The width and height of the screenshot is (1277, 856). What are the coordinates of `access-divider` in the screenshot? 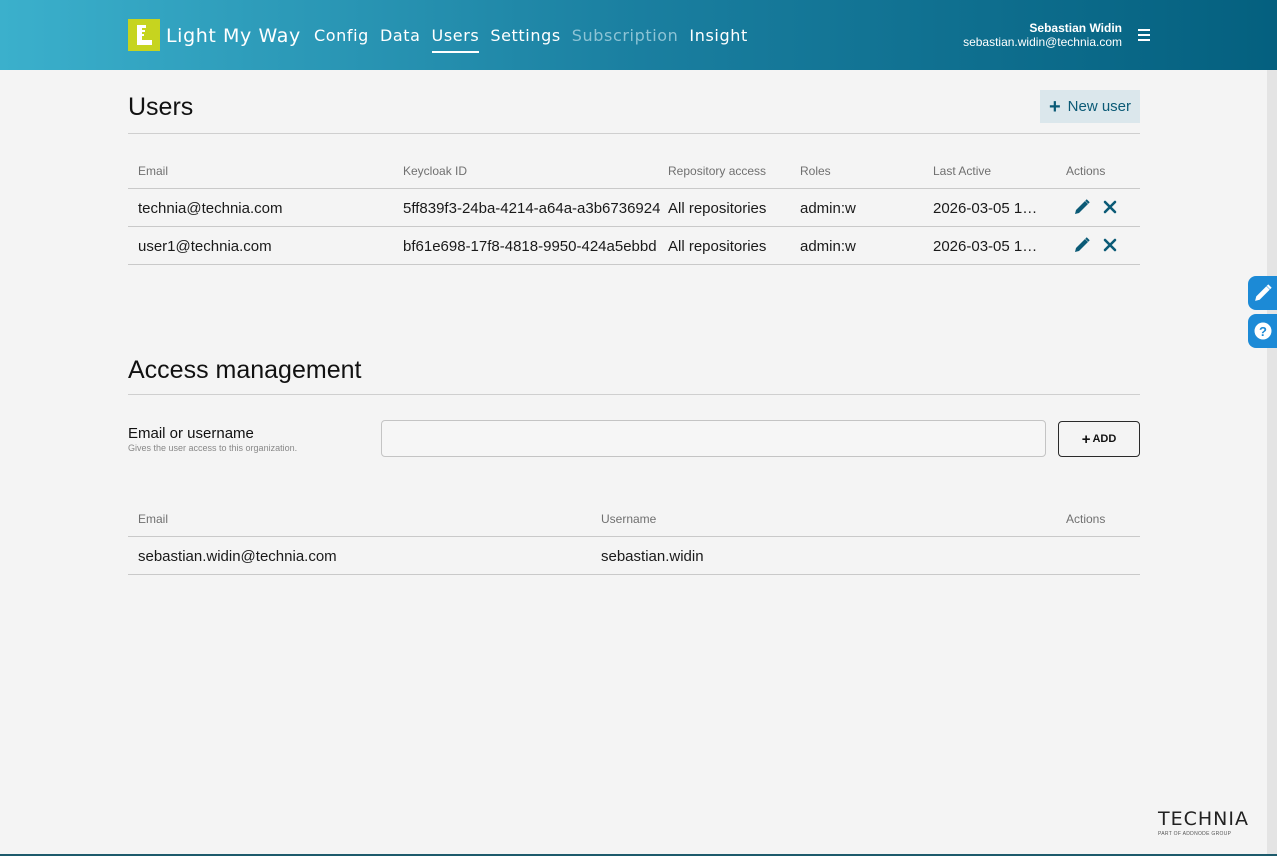 It's located at (634, 394).